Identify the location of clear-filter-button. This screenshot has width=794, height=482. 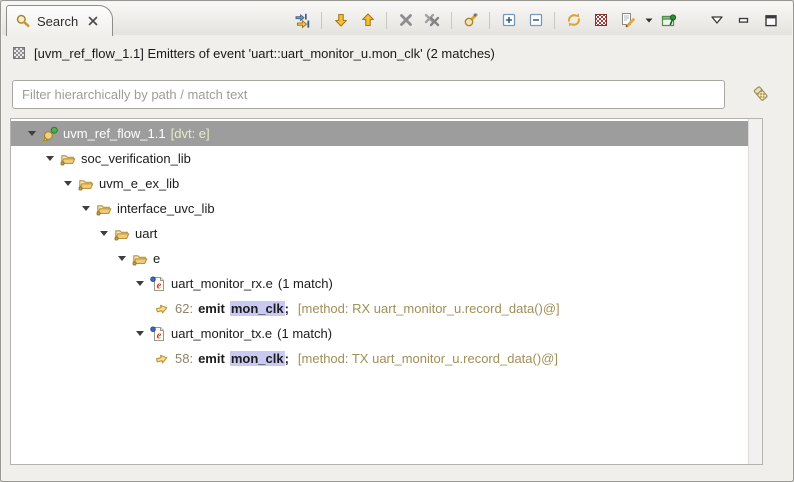
(761, 96).